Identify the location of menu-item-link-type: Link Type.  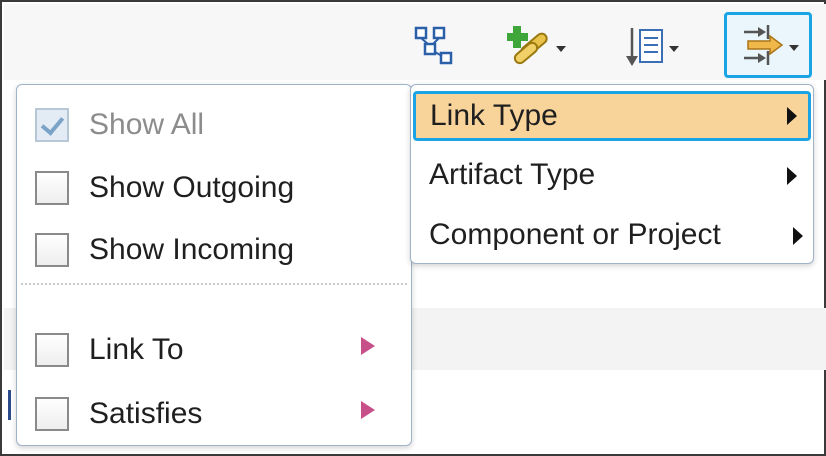
(612, 116).